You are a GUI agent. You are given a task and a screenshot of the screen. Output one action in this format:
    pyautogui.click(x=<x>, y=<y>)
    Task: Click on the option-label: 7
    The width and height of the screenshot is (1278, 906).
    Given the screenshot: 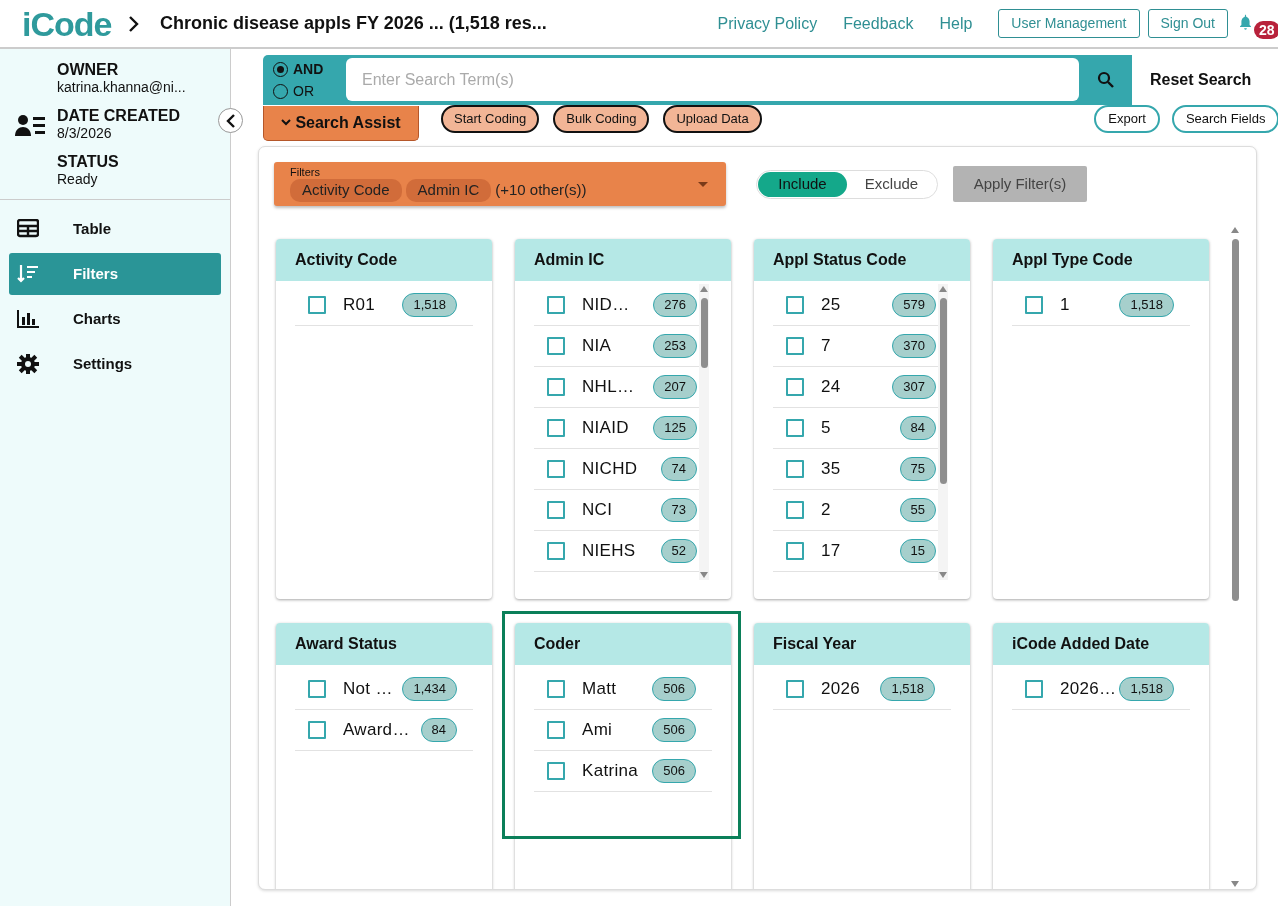 What is the action you would take?
    pyautogui.click(x=826, y=346)
    